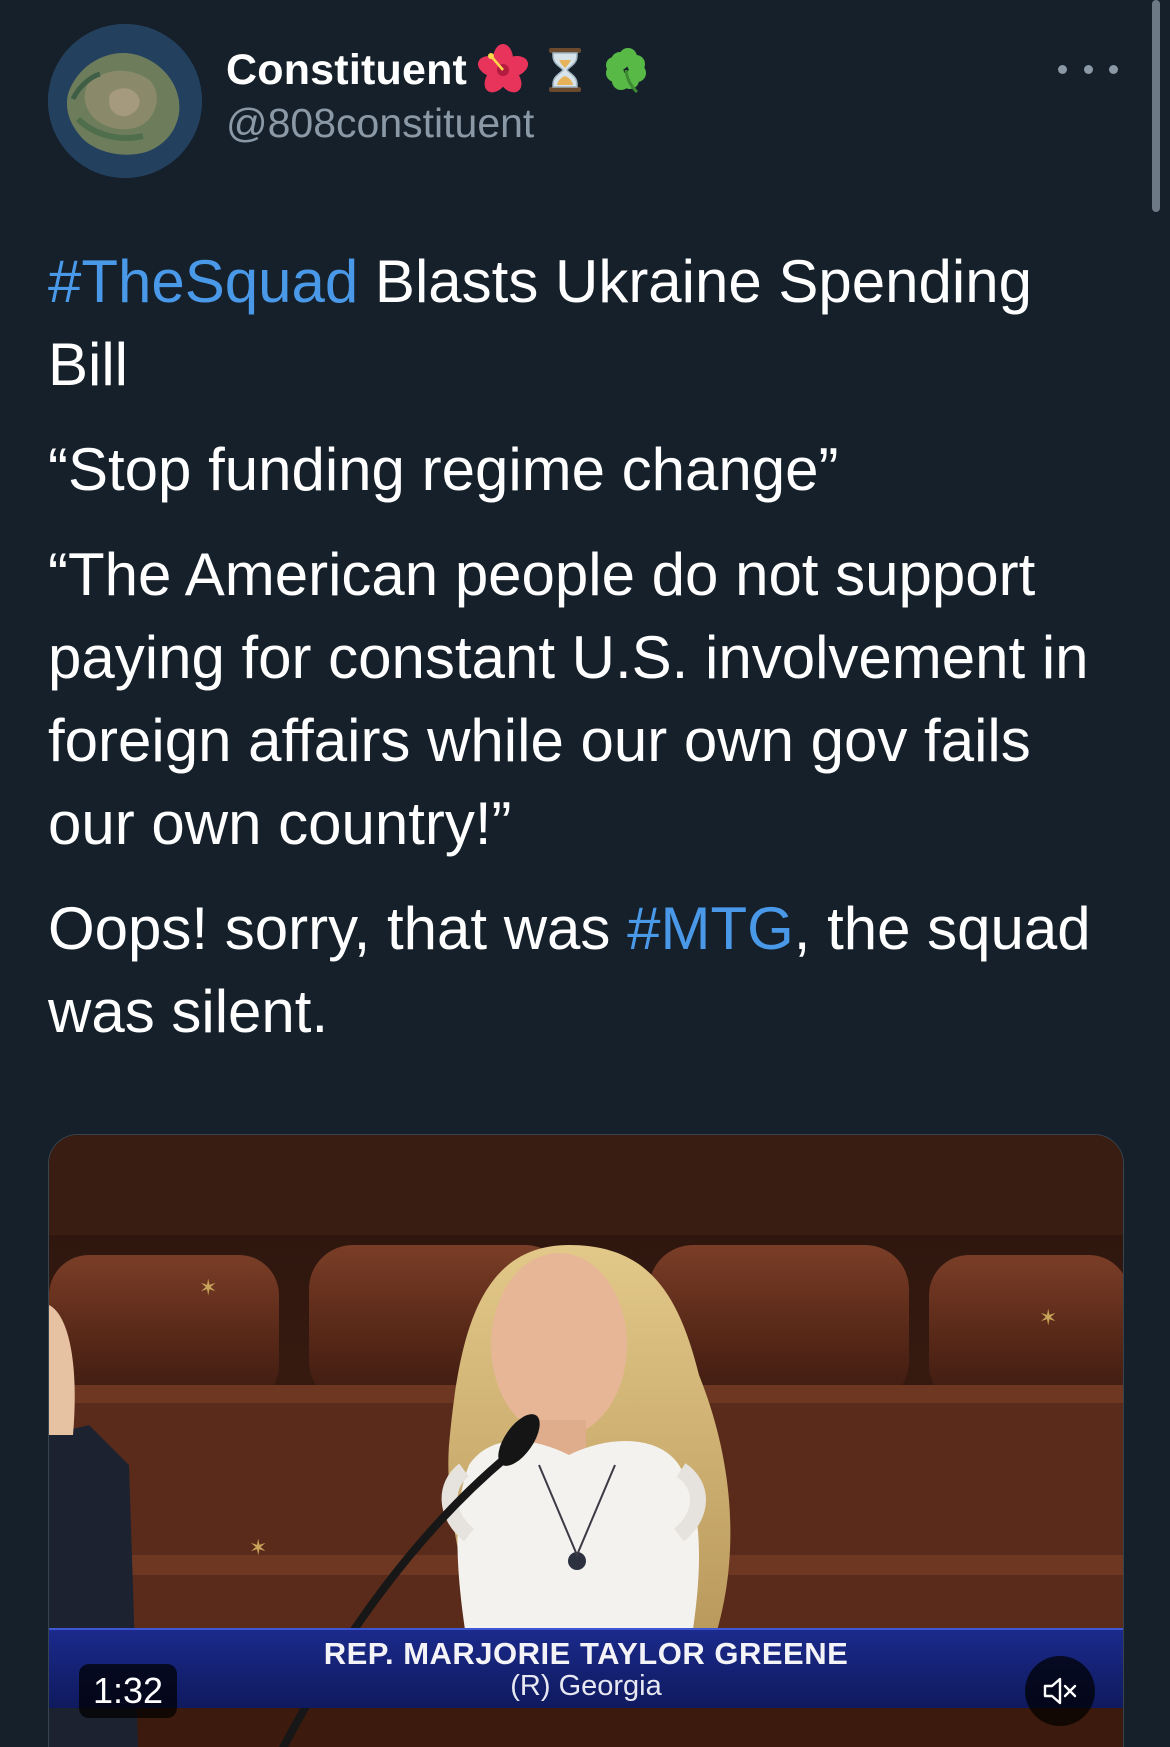  I want to click on hibiscus-icon, so click(503, 70).